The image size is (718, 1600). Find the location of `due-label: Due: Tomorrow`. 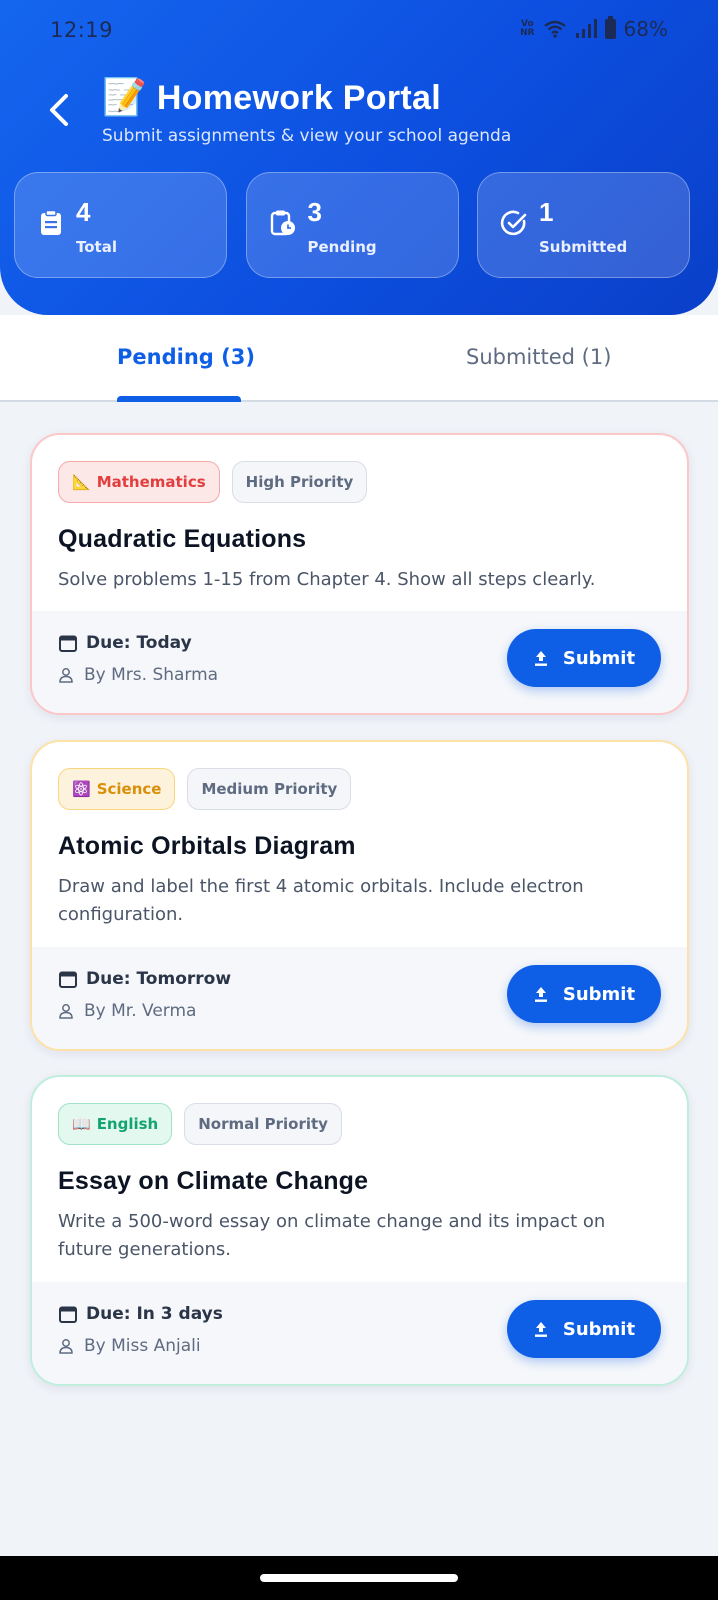

due-label: Due: Tomorrow is located at coordinates (159, 979).